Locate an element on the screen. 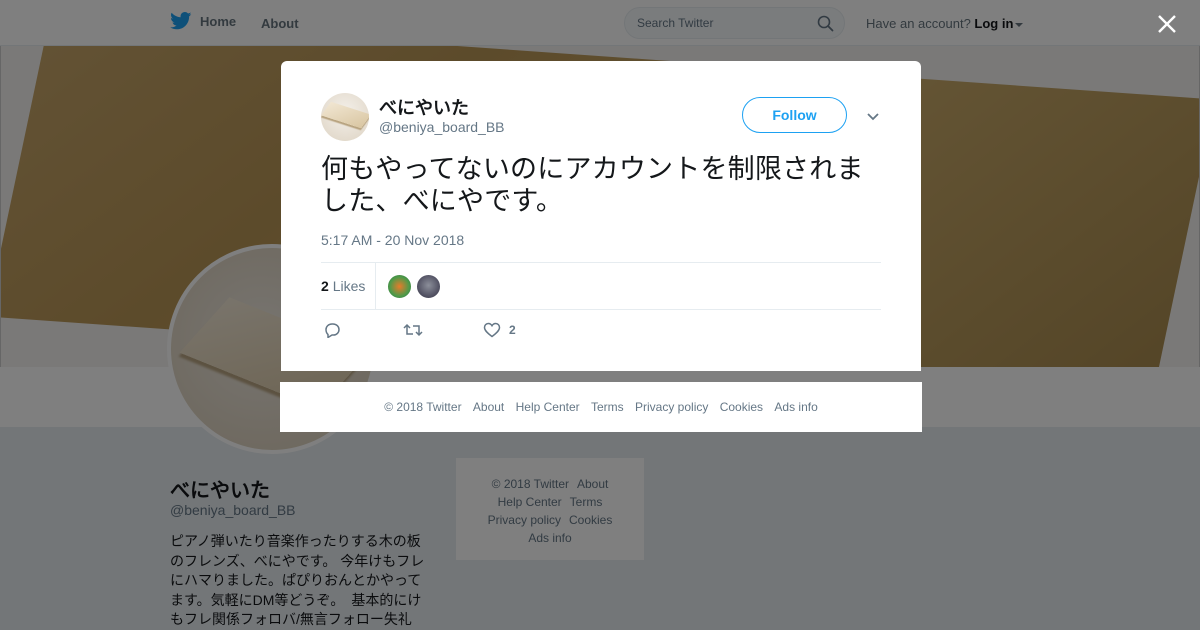  likes-stat: 2 Likes is located at coordinates (343, 286).